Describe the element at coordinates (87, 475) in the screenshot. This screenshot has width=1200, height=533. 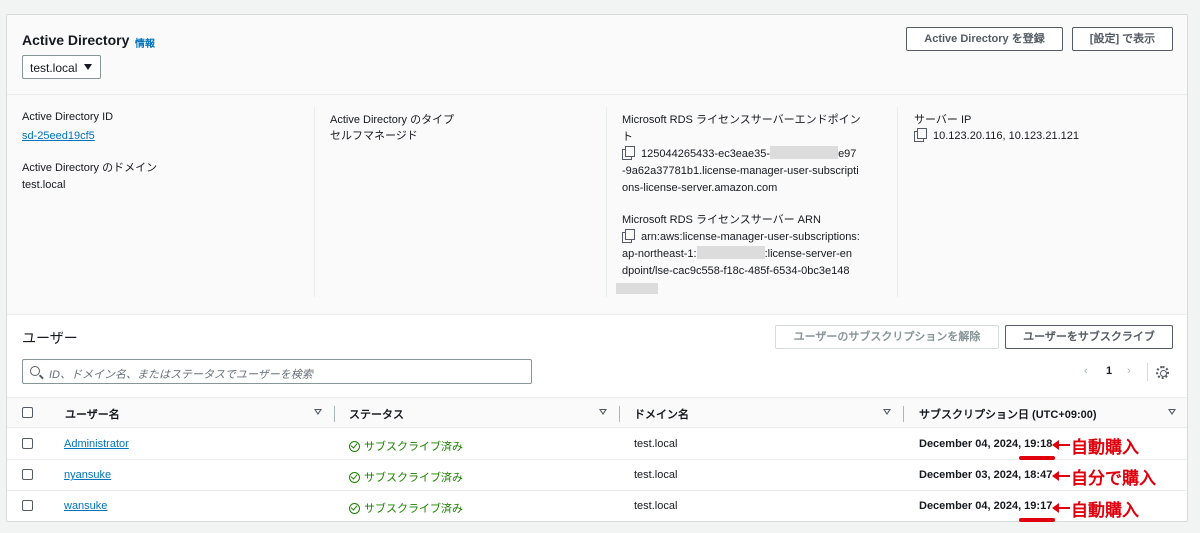
I see `username-link: nyansuke` at that location.